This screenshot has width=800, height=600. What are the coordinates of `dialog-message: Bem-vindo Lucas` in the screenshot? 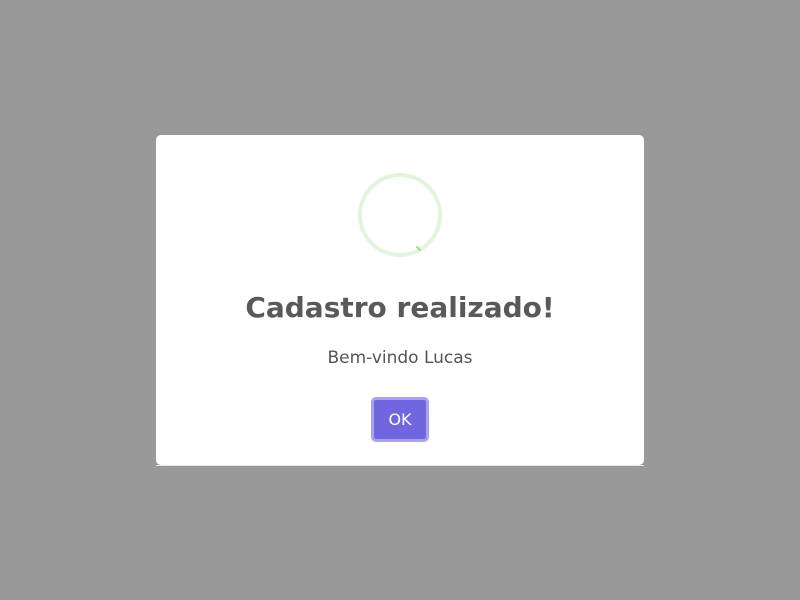 It's located at (400, 358).